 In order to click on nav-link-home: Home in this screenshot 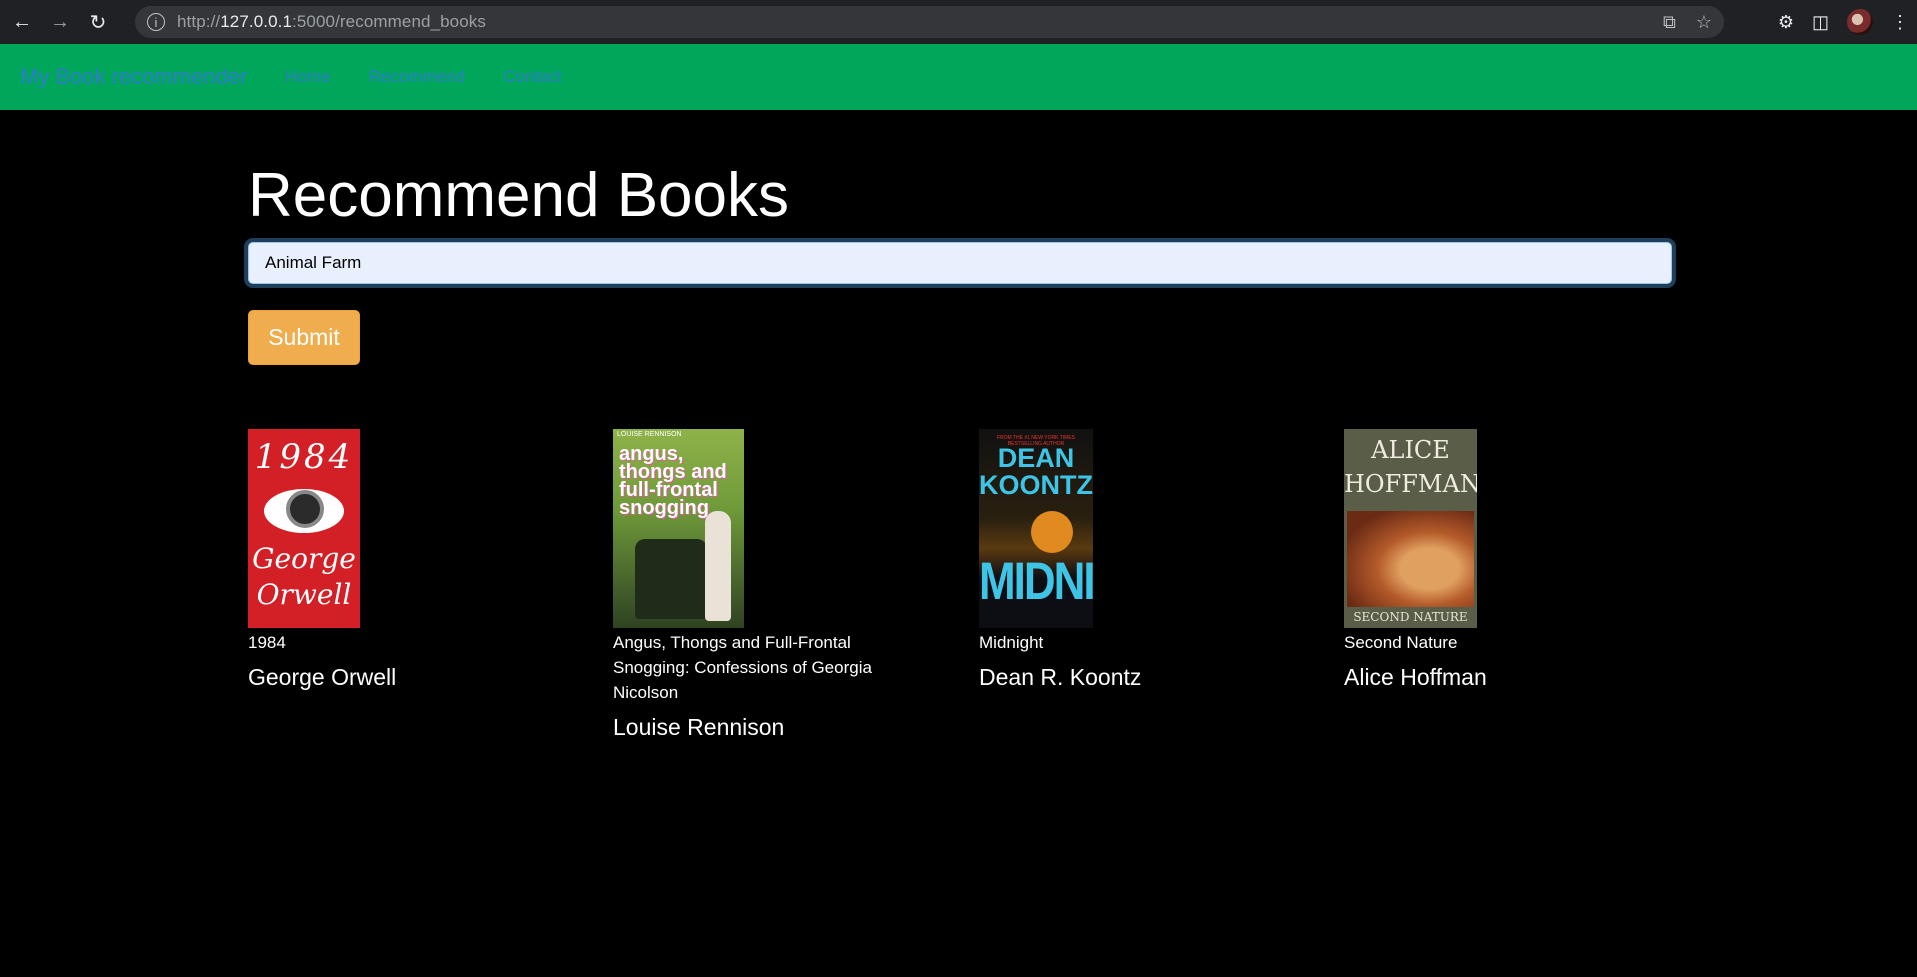, I will do `click(307, 77)`.